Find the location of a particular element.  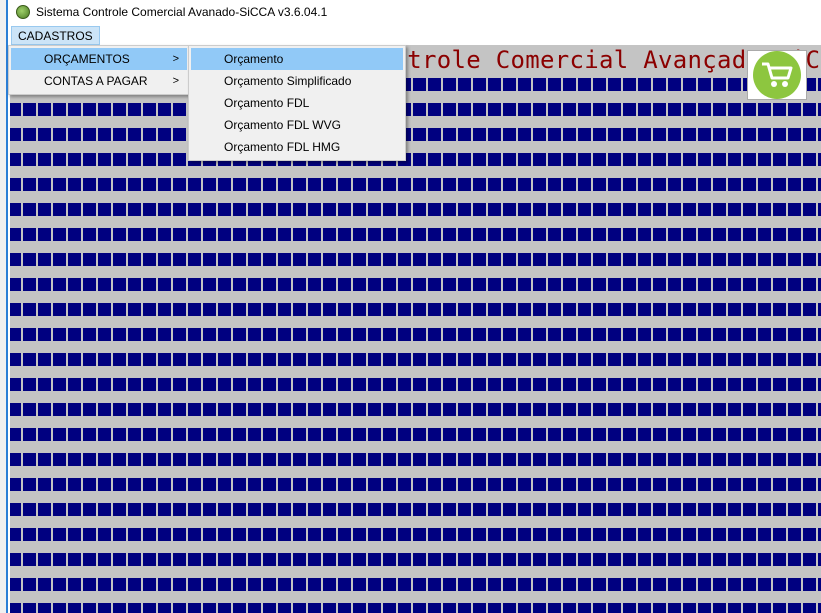

menu-item-orcamento-fdl: Orçamento FDL is located at coordinates (297, 103).